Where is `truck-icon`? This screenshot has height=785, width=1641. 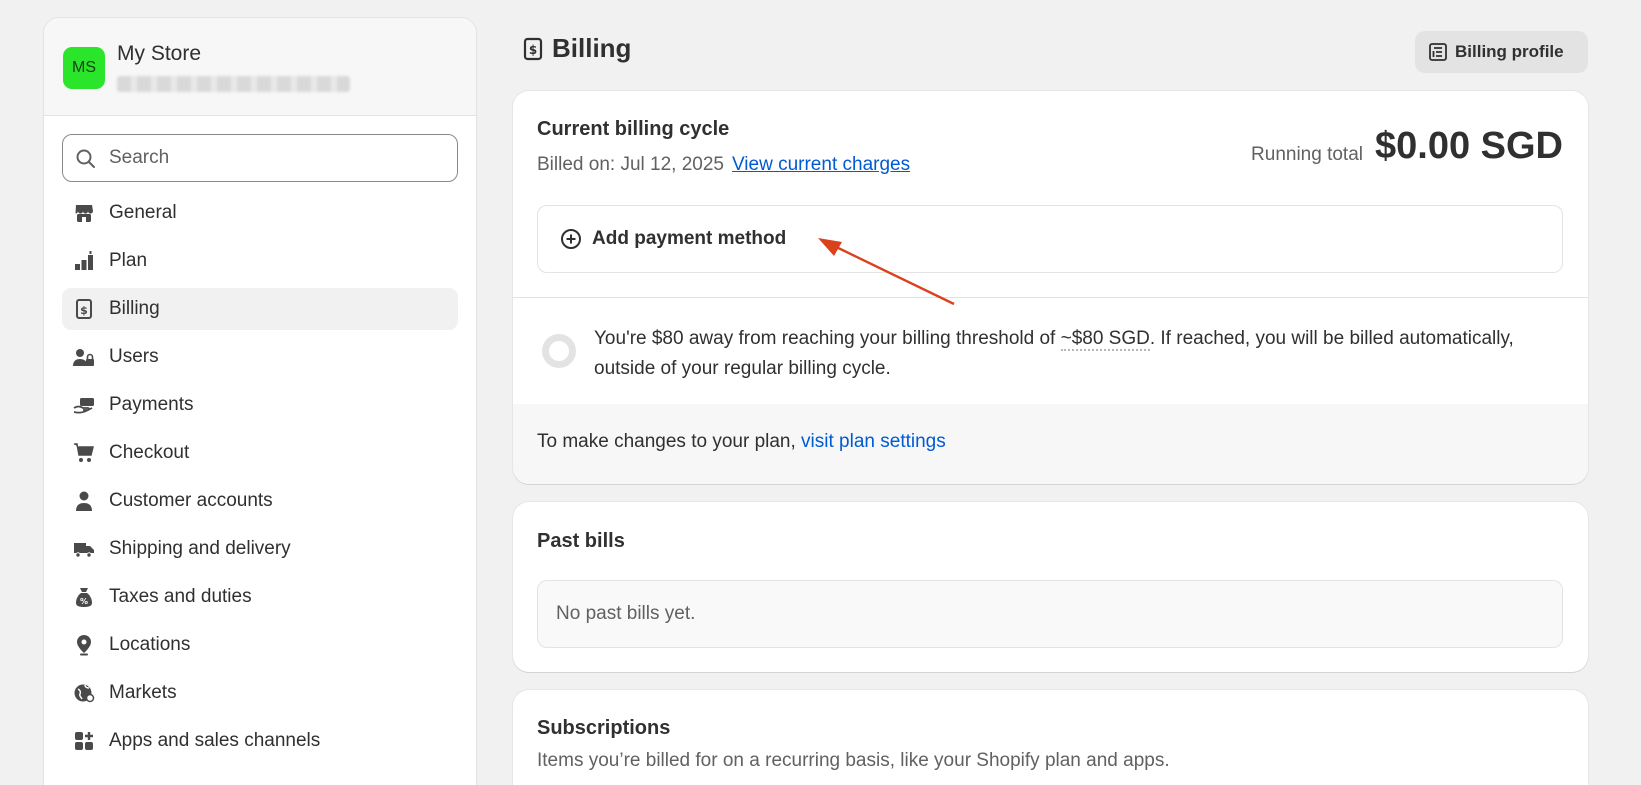 truck-icon is located at coordinates (84, 549).